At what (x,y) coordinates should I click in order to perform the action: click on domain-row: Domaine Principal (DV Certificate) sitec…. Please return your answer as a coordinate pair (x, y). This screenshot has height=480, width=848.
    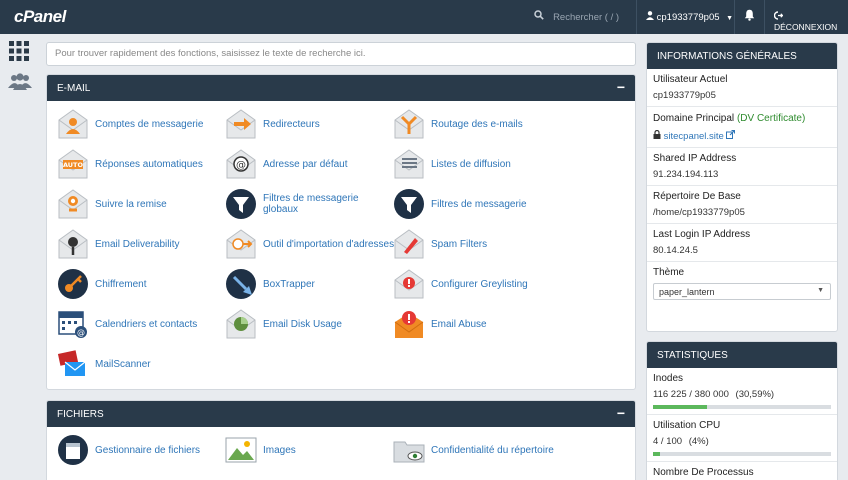
    Looking at the image, I should click on (742, 127).